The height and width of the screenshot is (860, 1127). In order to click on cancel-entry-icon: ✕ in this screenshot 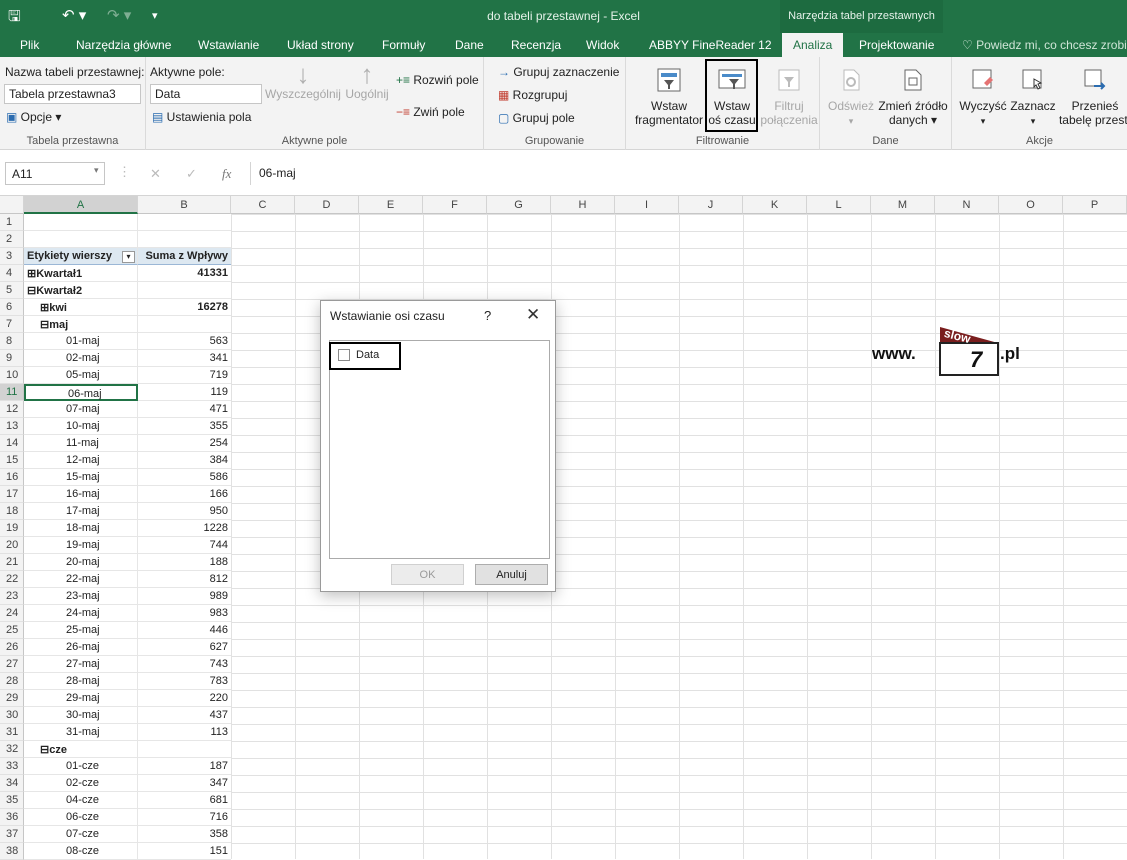, I will do `click(155, 174)`.